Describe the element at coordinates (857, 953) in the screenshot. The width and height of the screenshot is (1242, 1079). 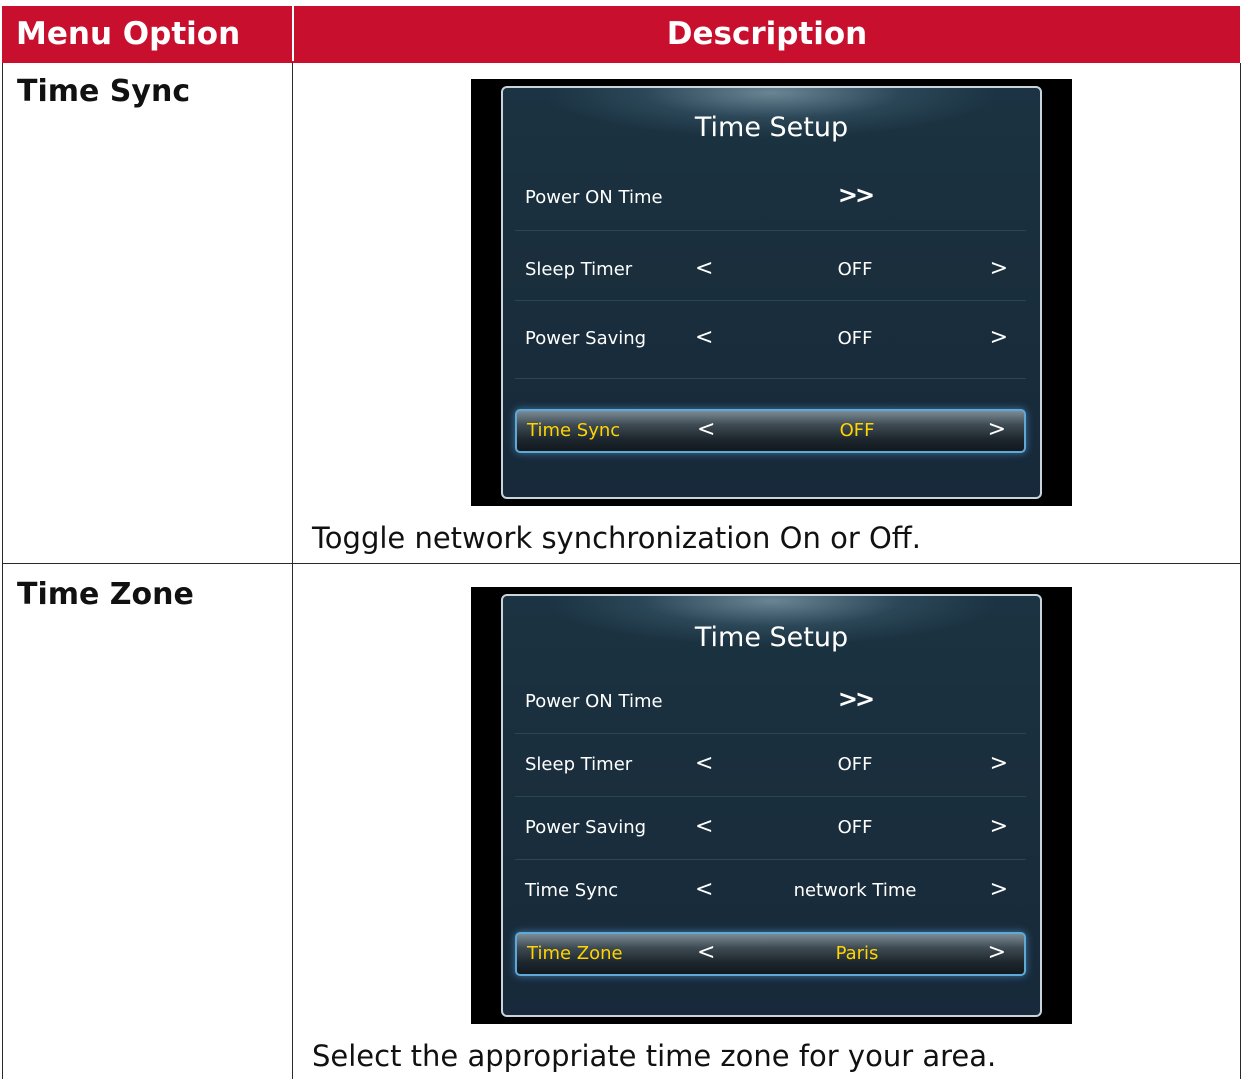
I see `osd-item-value: Paris` at that location.